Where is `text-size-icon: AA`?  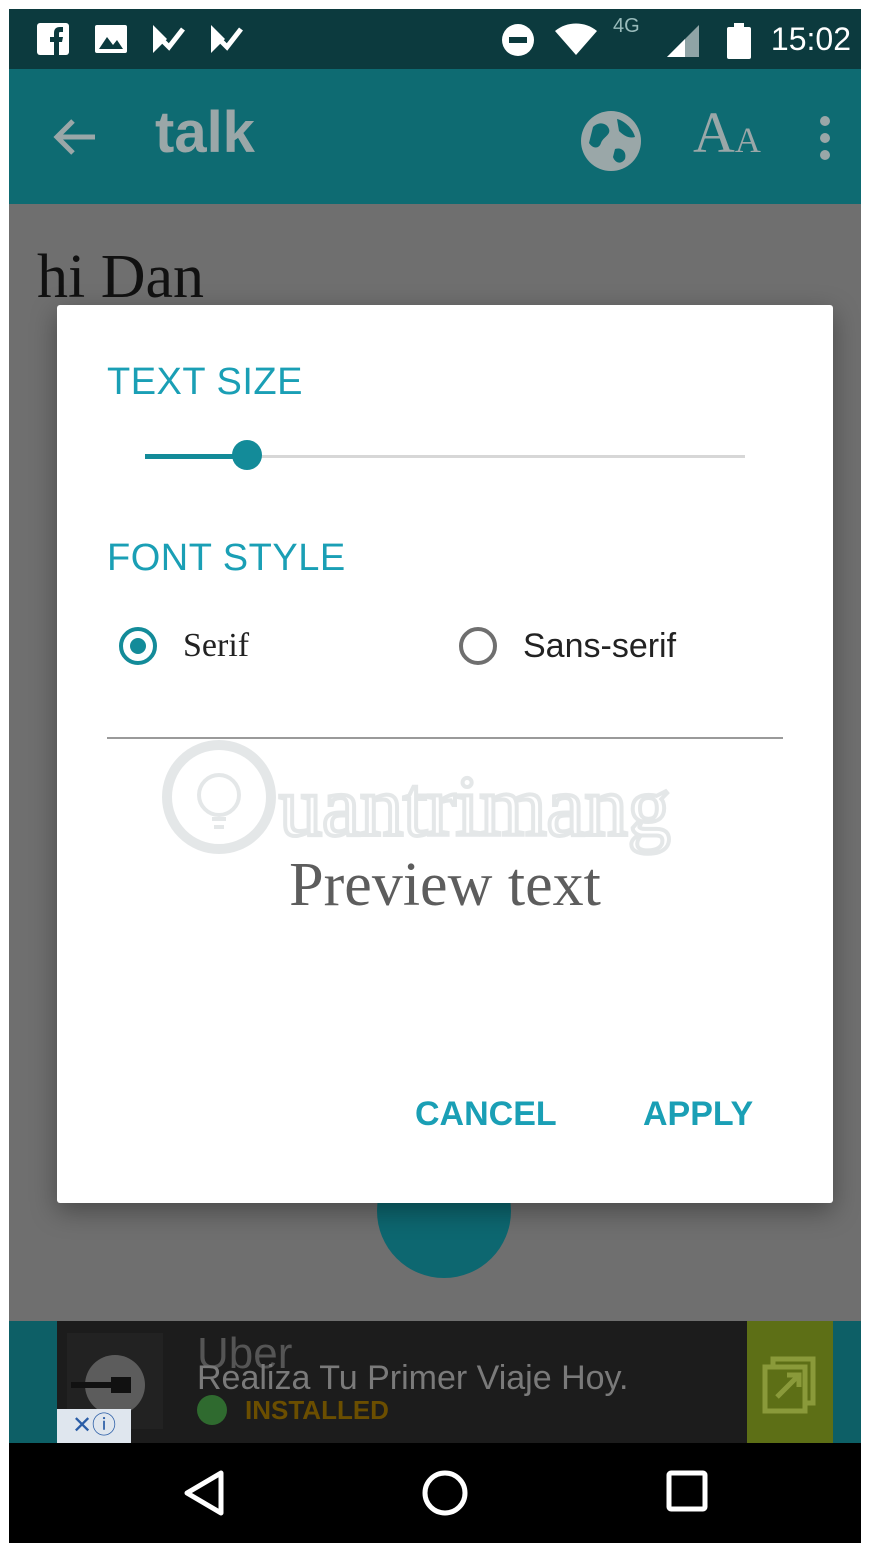
text-size-icon: AA is located at coordinates (727, 132).